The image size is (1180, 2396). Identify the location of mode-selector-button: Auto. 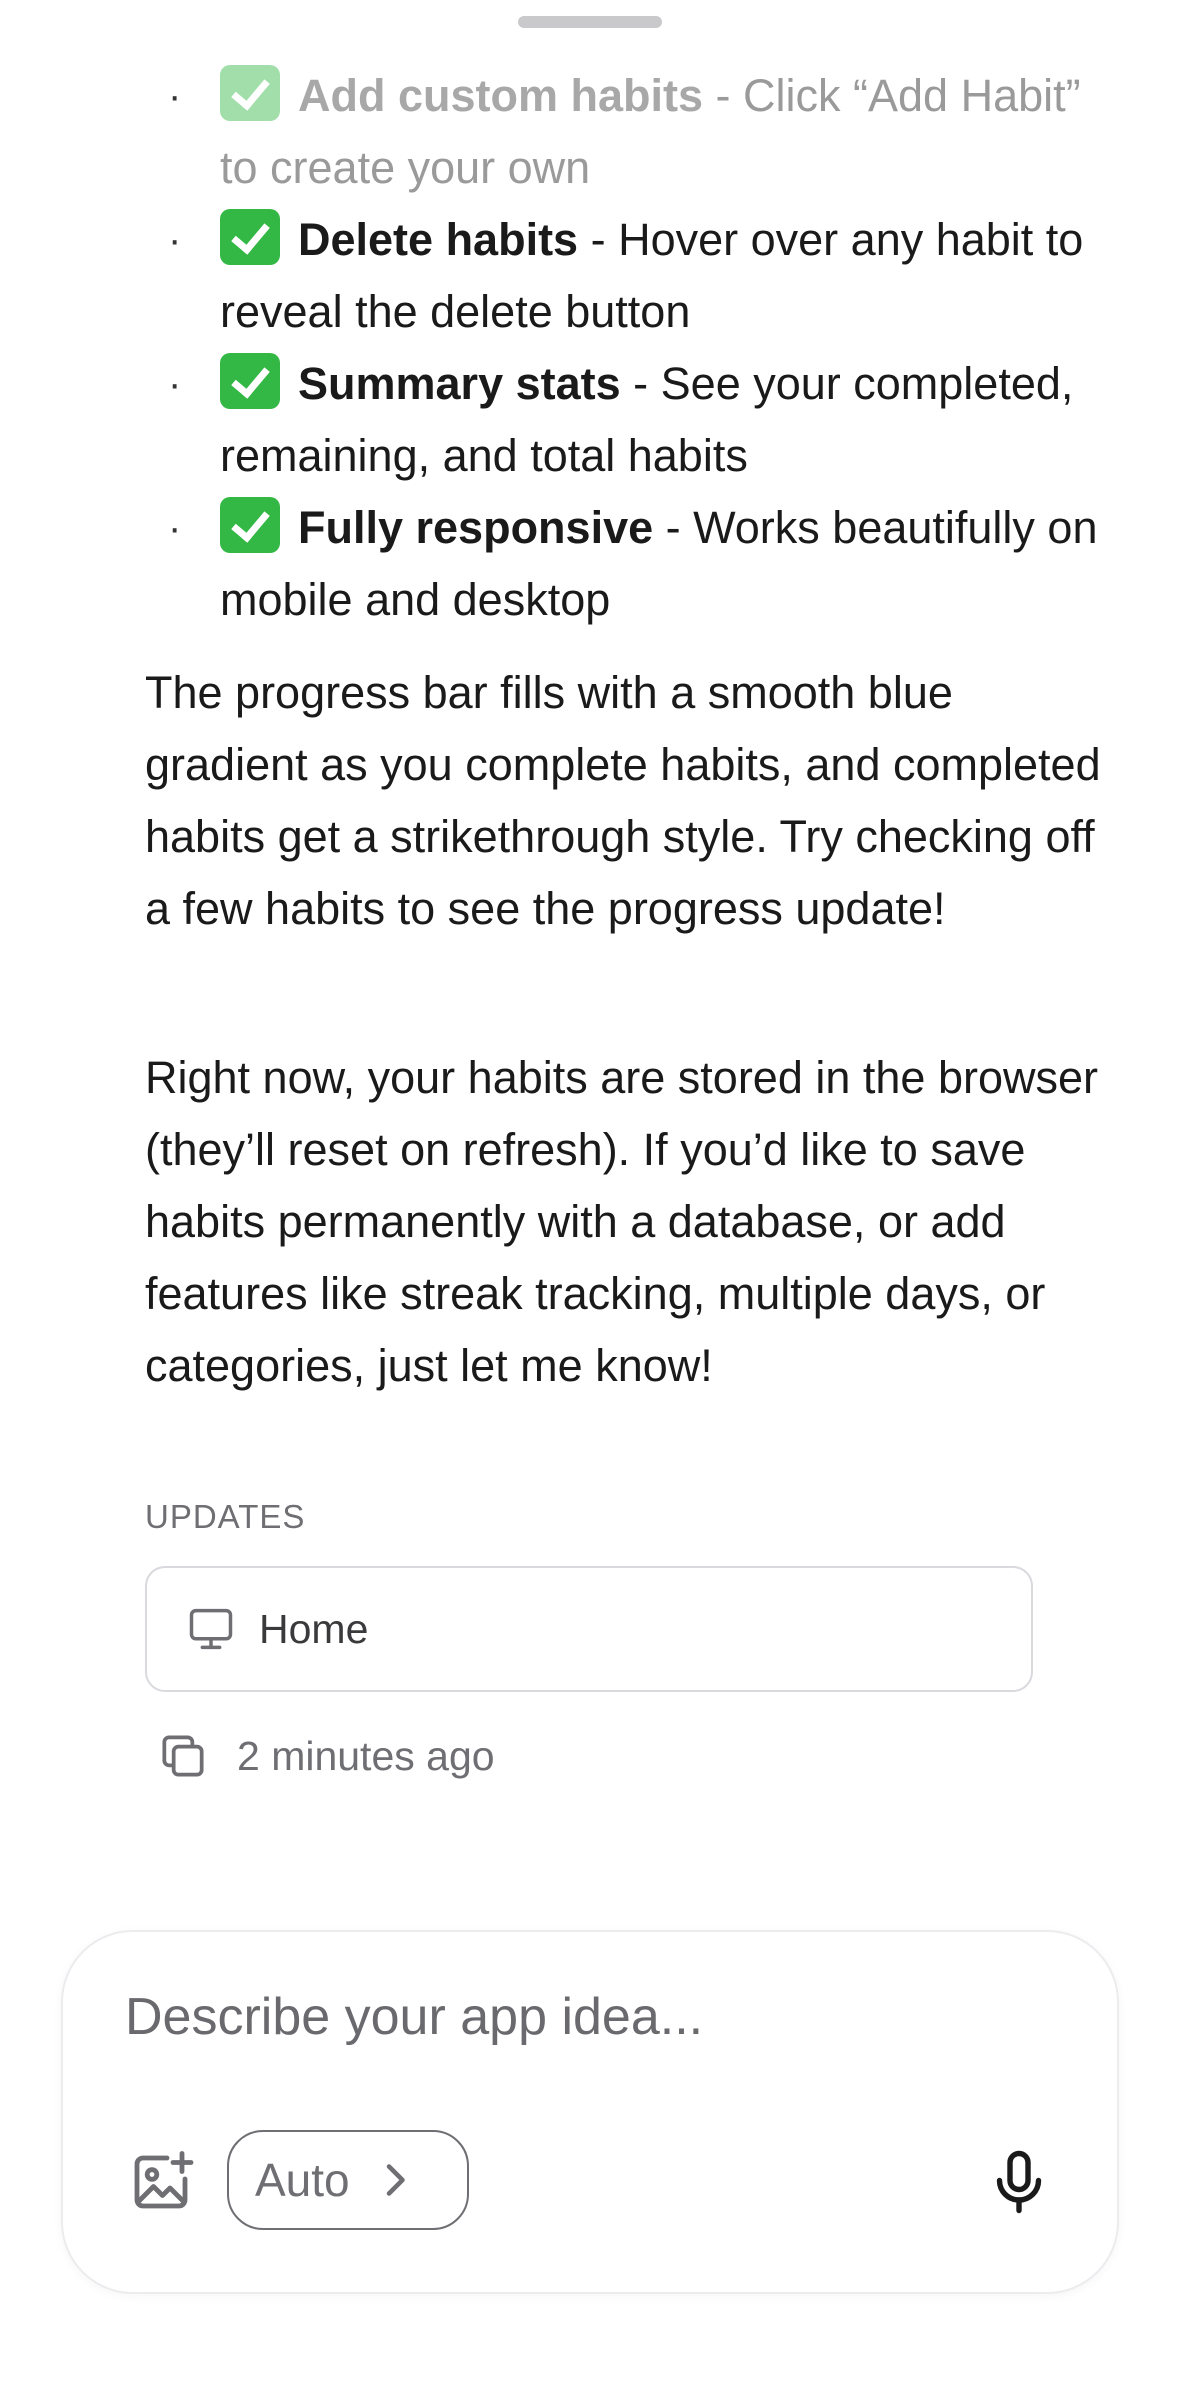
(348, 2180).